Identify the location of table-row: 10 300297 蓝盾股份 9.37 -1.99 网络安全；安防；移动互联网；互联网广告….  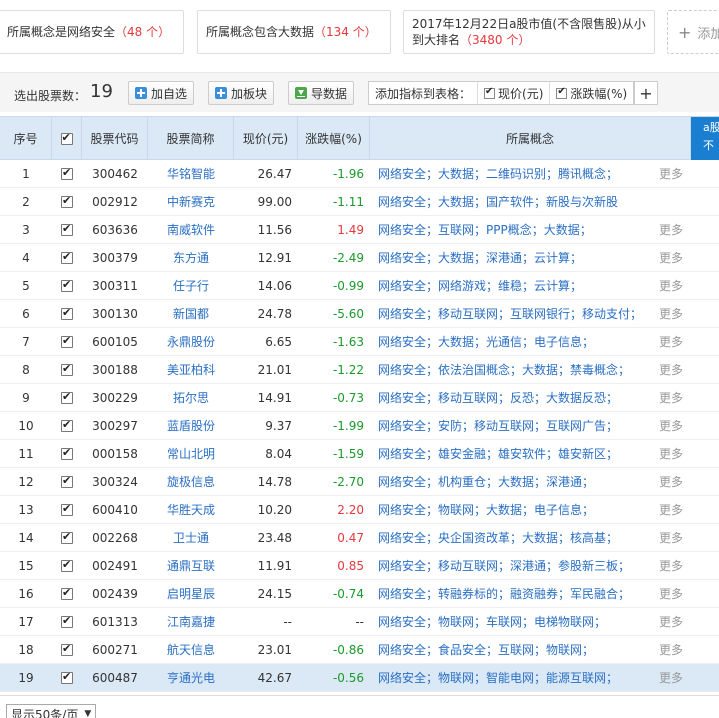
(359, 426).